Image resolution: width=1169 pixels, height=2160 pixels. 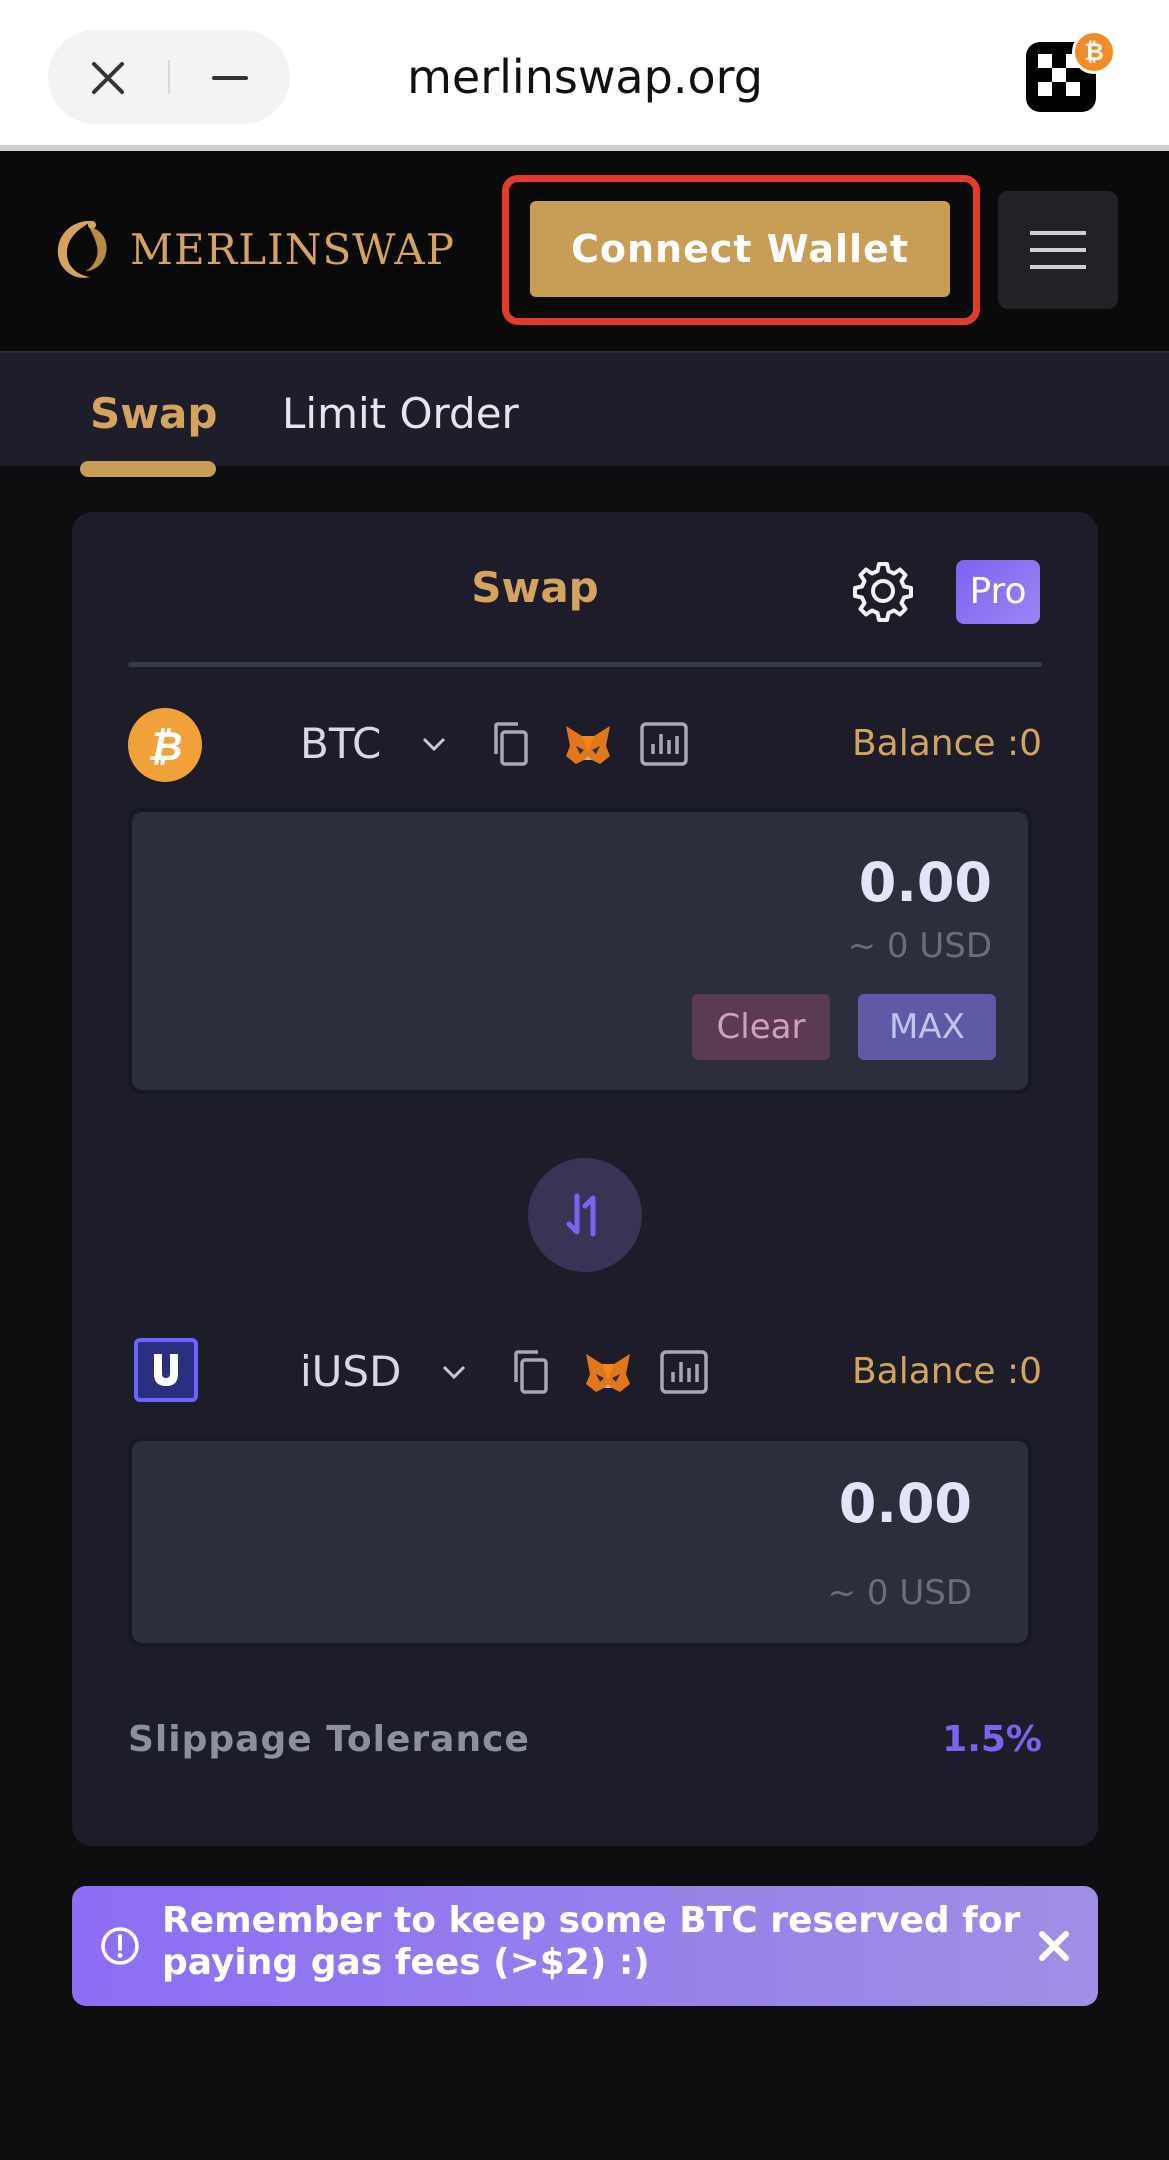 I want to click on from-token-row: ₿ BTC Balance :0, so click(x=585, y=744).